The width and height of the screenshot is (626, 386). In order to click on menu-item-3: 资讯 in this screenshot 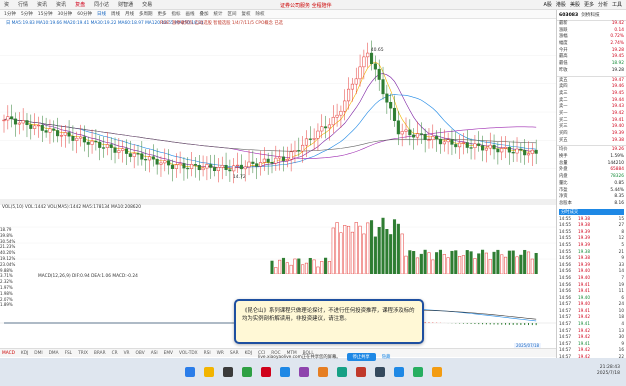, I will do `click(61, 4)`.